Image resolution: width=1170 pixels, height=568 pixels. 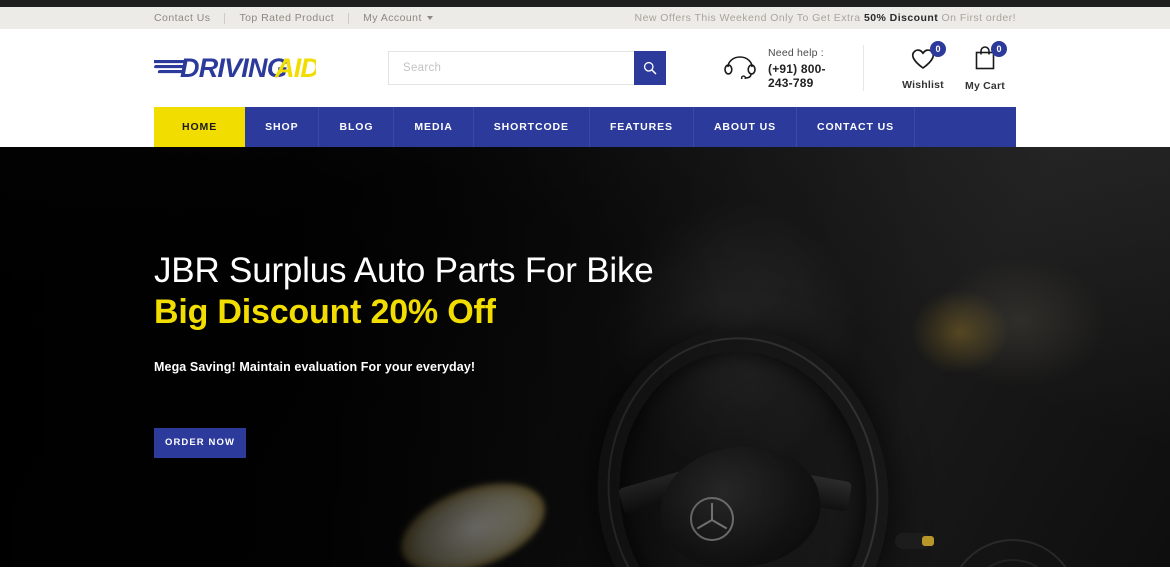 What do you see at coordinates (901, 18) in the screenshot?
I see `promo-highlight: 50% Discount` at bounding box center [901, 18].